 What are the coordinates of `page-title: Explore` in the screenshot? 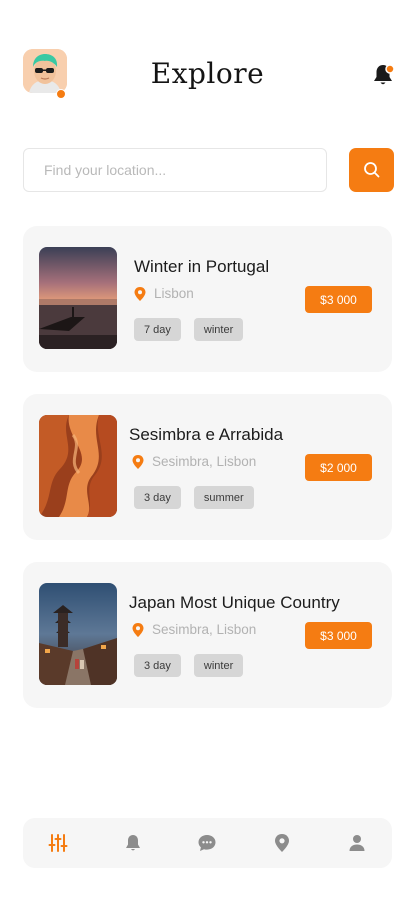 It's located at (207, 73).